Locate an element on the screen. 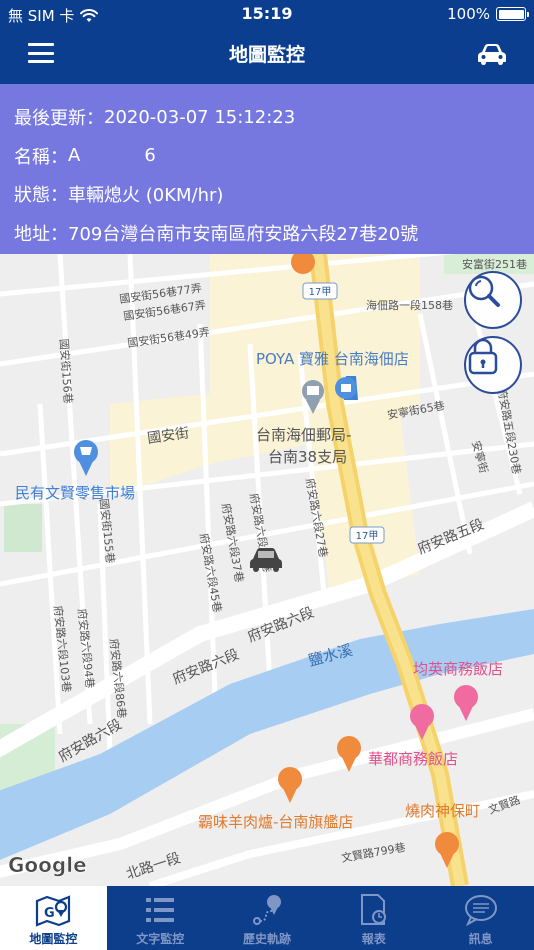  tab-label: 報表 is located at coordinates (373, 939).